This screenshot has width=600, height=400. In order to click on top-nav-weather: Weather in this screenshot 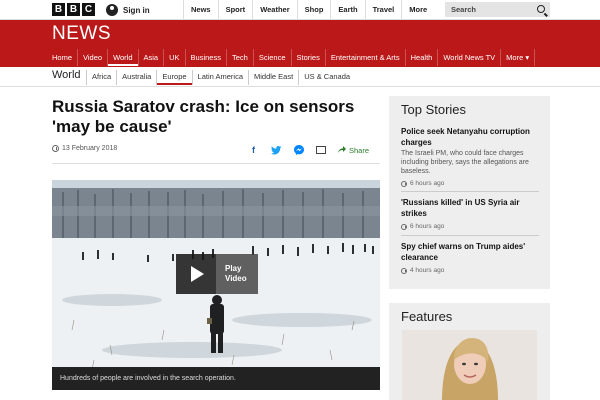, I will do `click(274, 10)`.